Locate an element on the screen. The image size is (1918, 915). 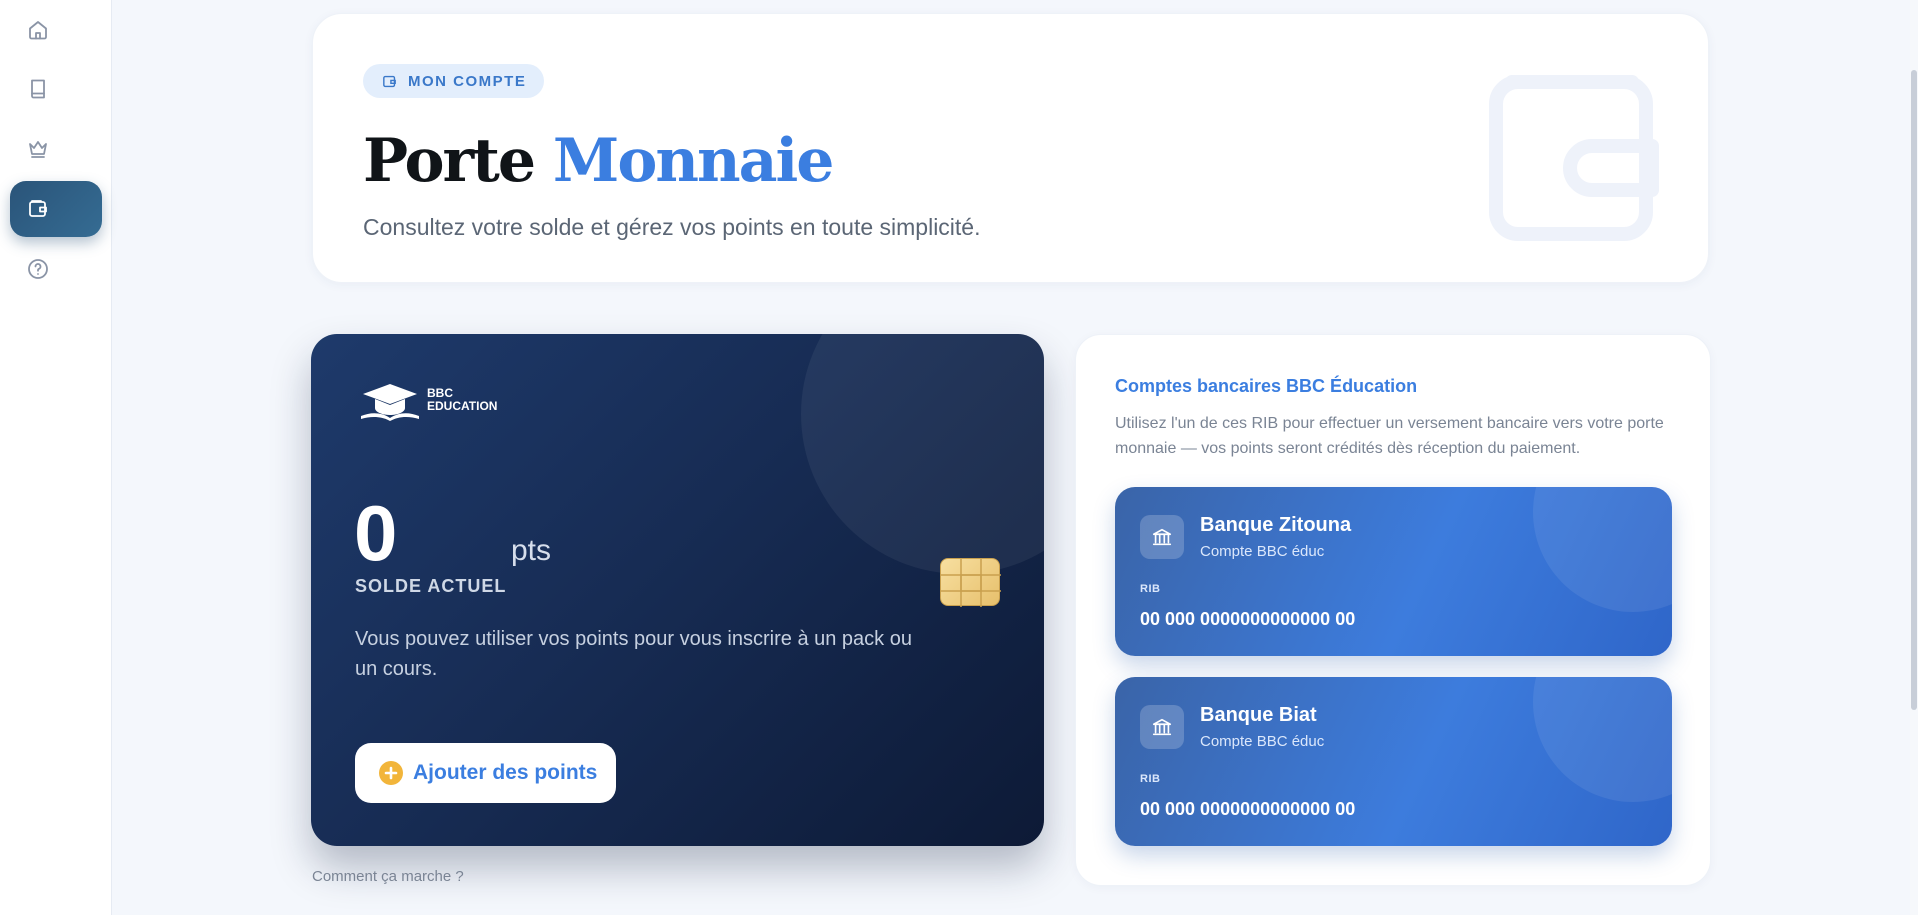
add-points-button: Ajouter des points is located at coordinates (485, 773).